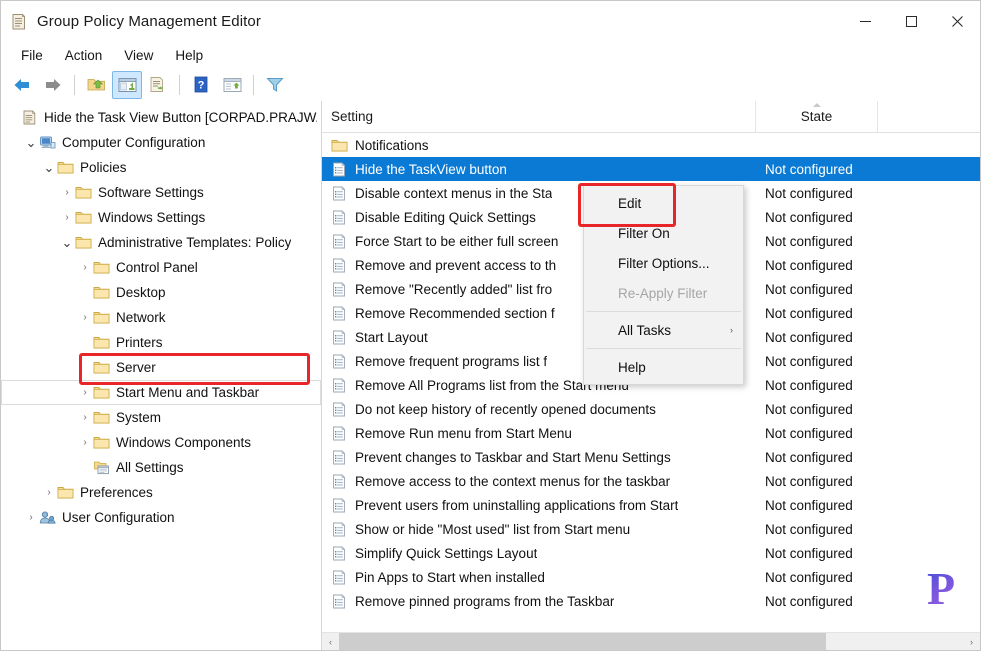 This screenshot has height=651, width=981. I want to click on tree-item-administrative-templates: ⌄ Administrative Templates: Policy, so click(161, 242).